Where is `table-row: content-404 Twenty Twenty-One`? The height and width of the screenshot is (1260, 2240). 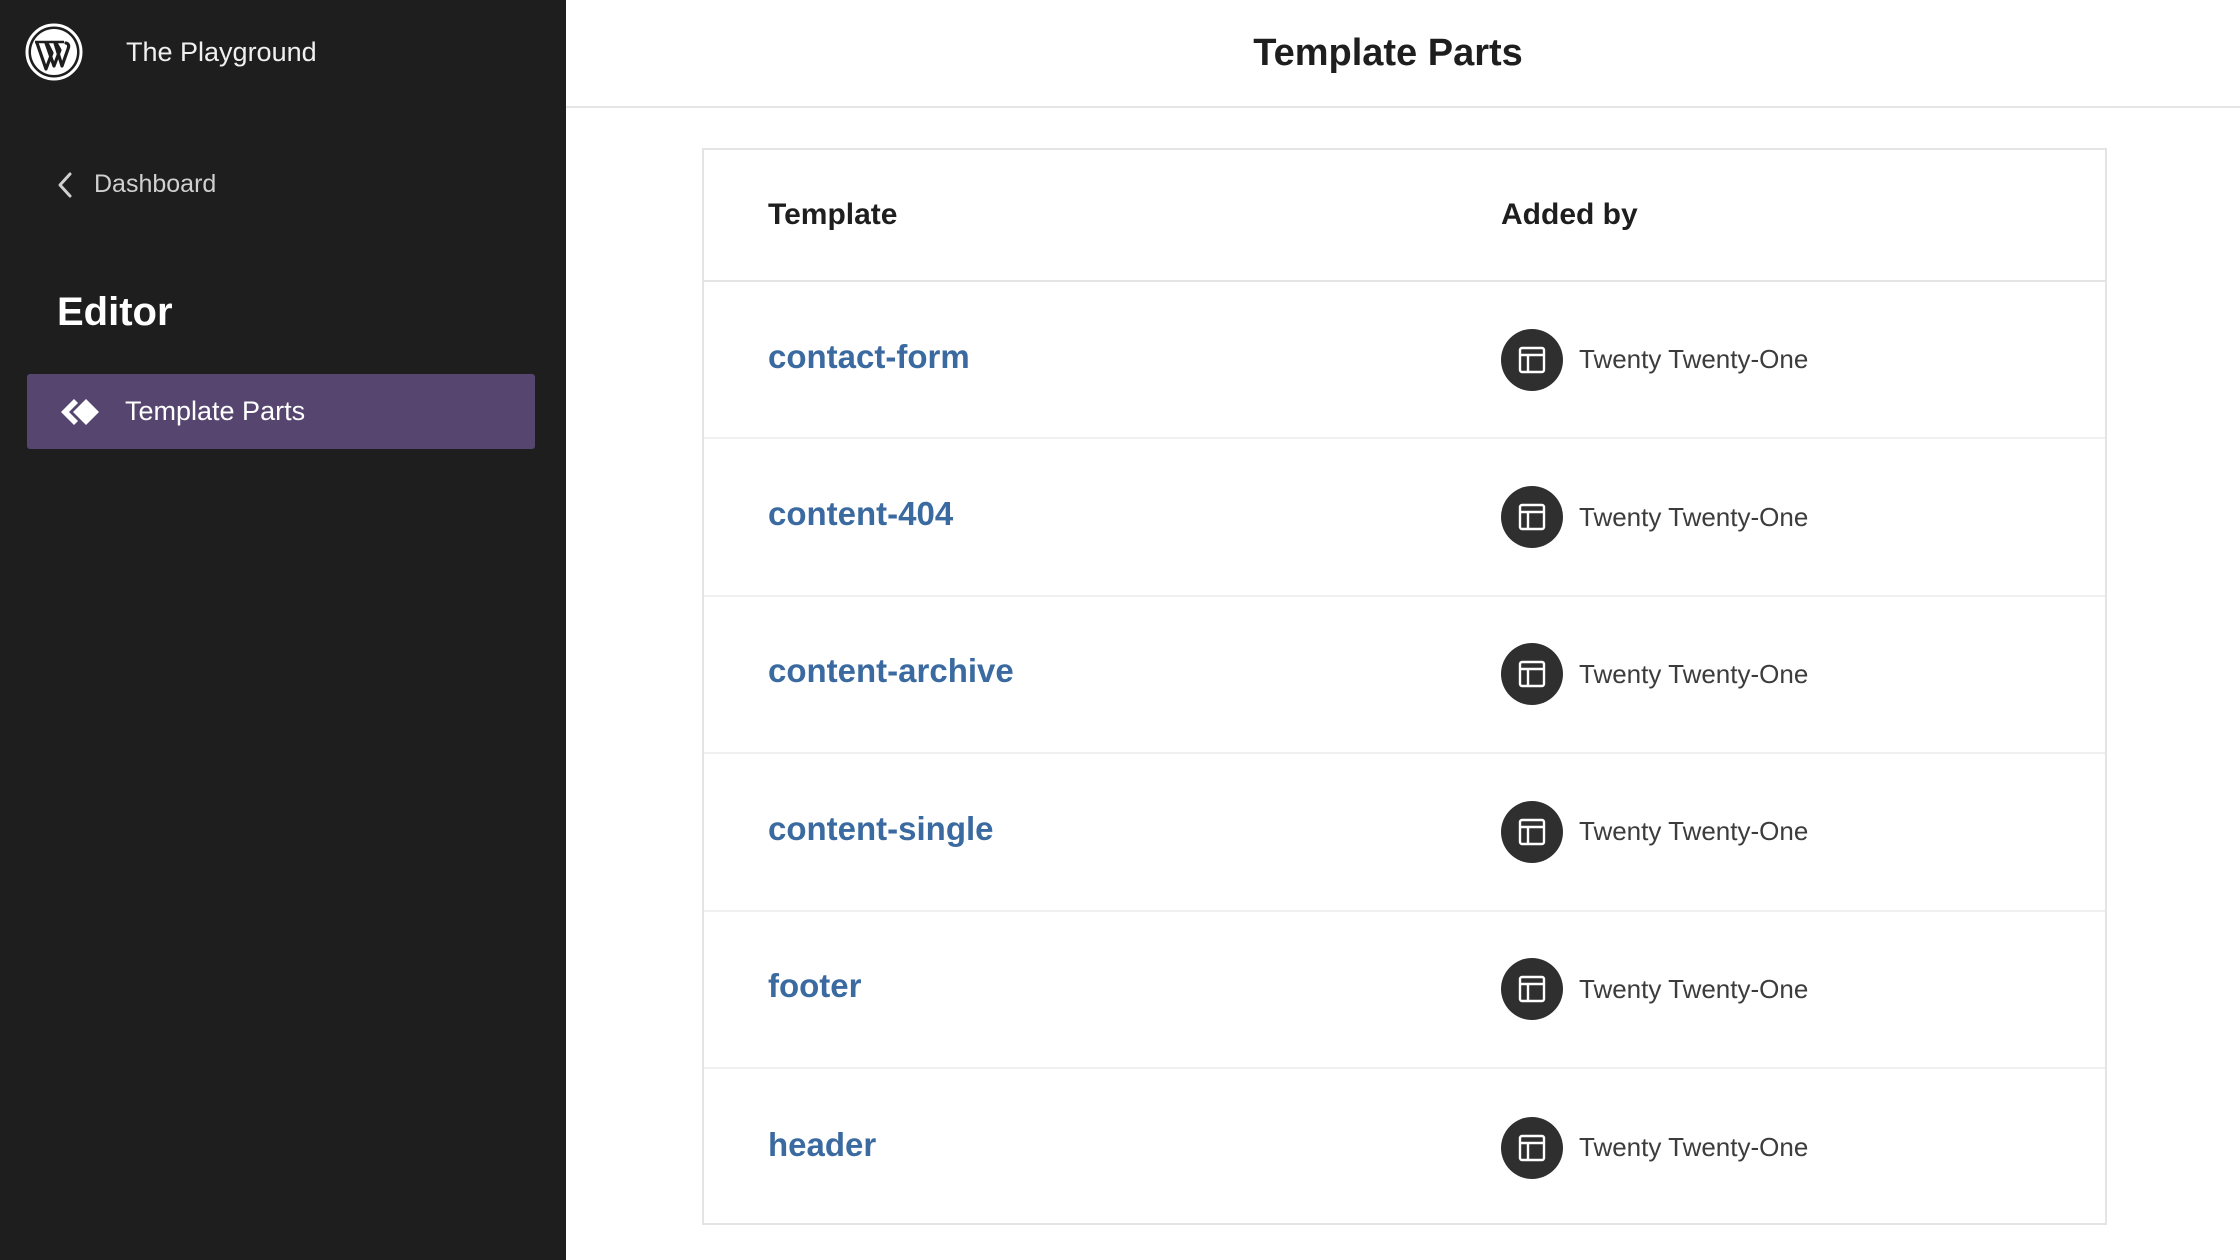
table-row: content-404 Twenty Twenty-One is located at coordinates (1404, 518).